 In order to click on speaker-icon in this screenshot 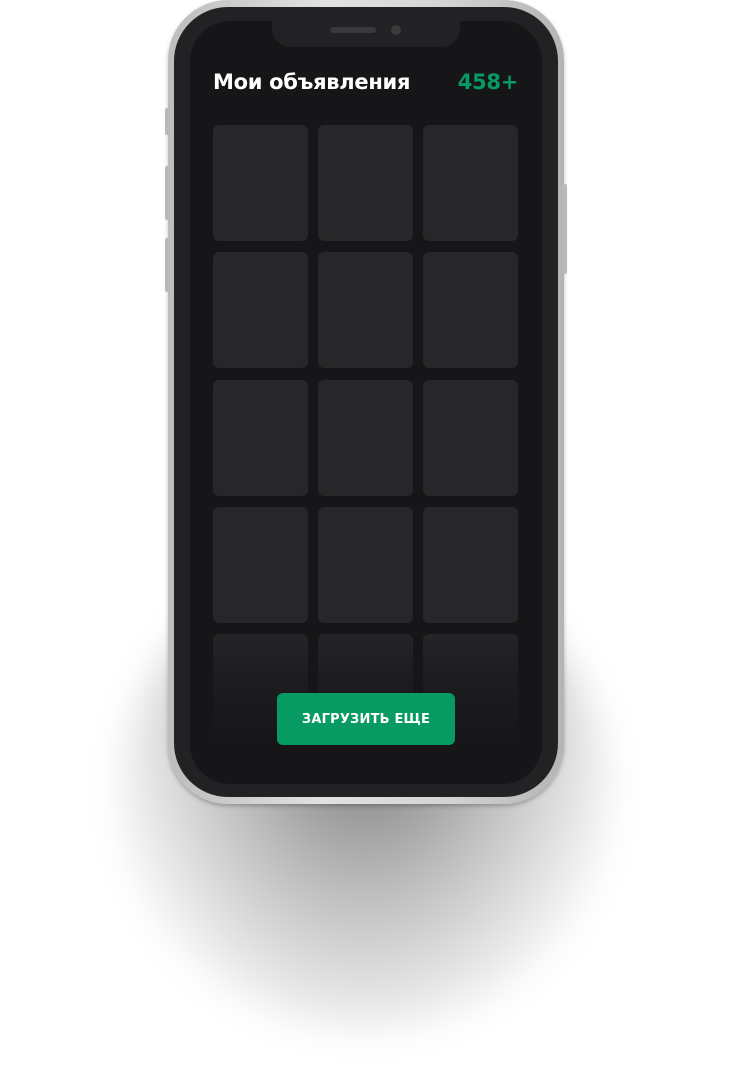, I will do `click(353, 30)`.